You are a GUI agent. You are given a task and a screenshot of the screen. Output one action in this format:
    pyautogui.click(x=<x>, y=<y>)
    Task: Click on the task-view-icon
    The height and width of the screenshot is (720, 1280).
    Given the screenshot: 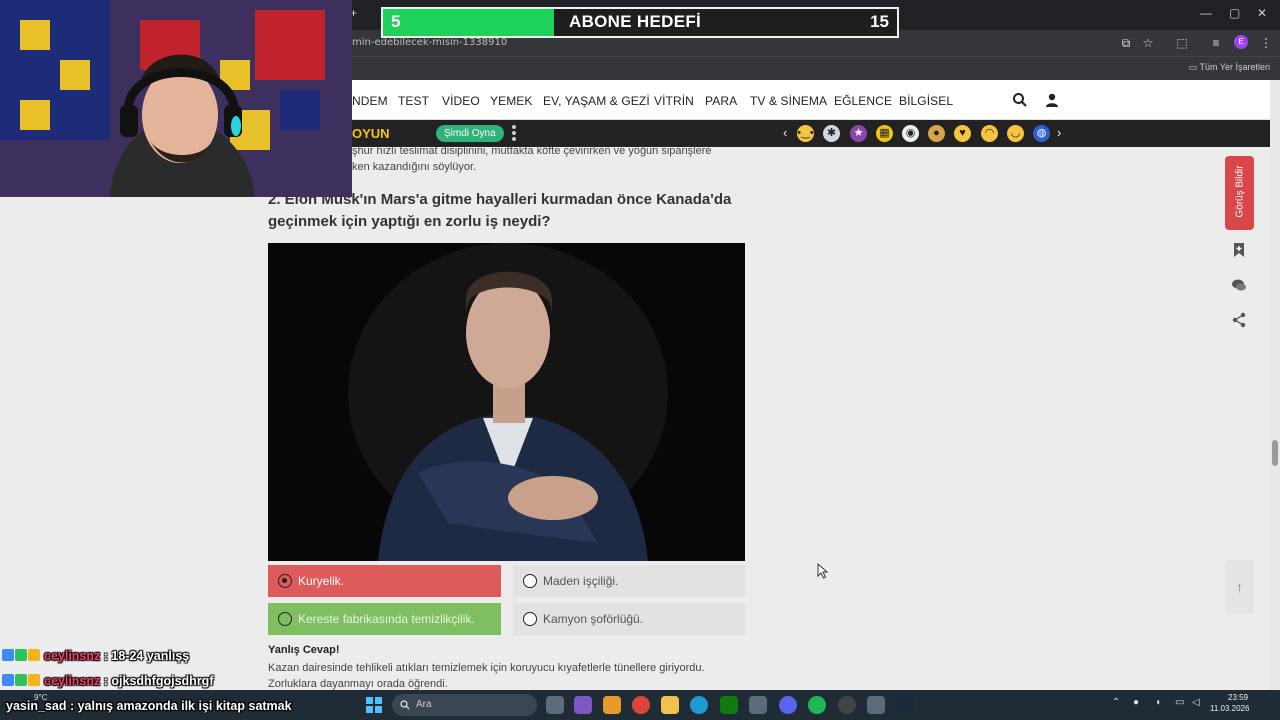 What is the action you would take?
    pyautogui.click(x=555, y=705)
    